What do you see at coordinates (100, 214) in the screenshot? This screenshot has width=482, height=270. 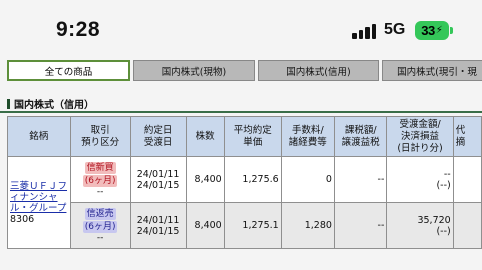 I see `trade-type-badge: 信返売` at bounding box center [100, 214].